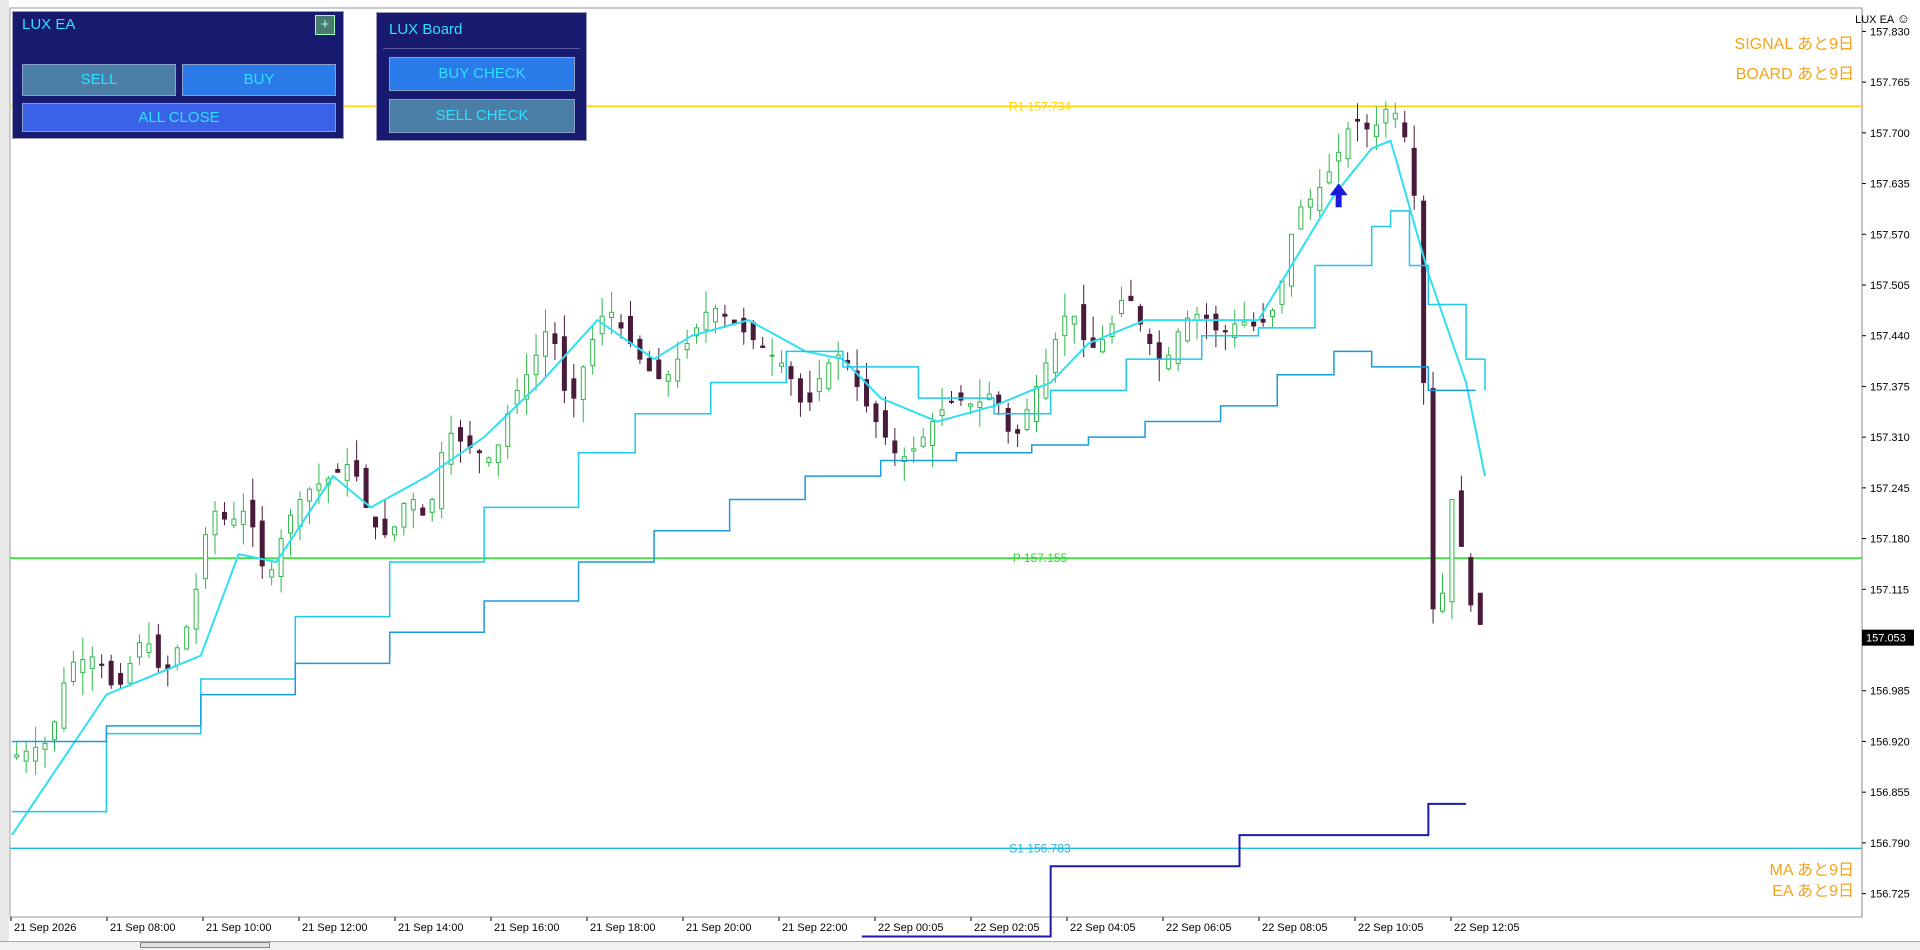 The width and height of the screenshot is (1920, 950). I want to click on x-tick-label: 22 Sep 08:05, so click(1294, 928).